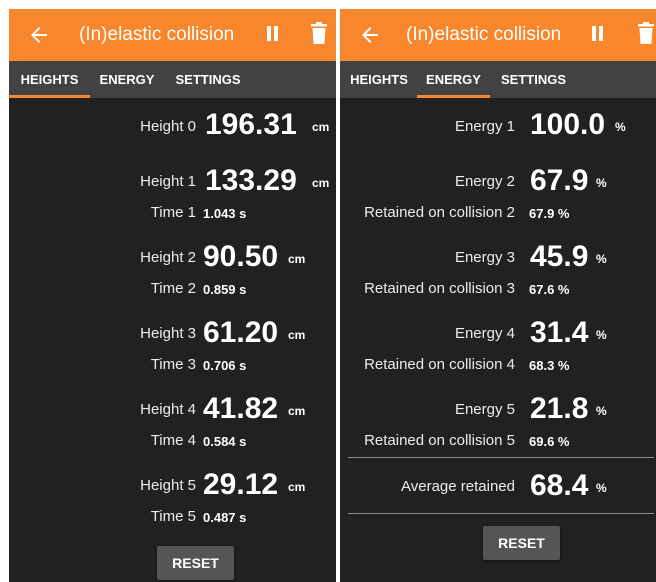 Image resolution: width=656 pixels, height=582 pixels. What do you see at coordinates (251, 124) in the screenshot?
I see `height-value: 196.31` at bounding box center [251, 124].